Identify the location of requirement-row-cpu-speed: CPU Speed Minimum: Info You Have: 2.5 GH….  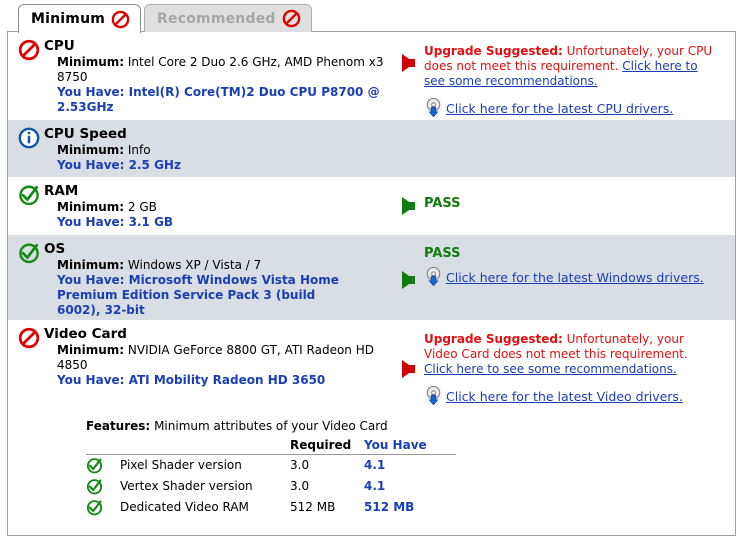
(371, 148).